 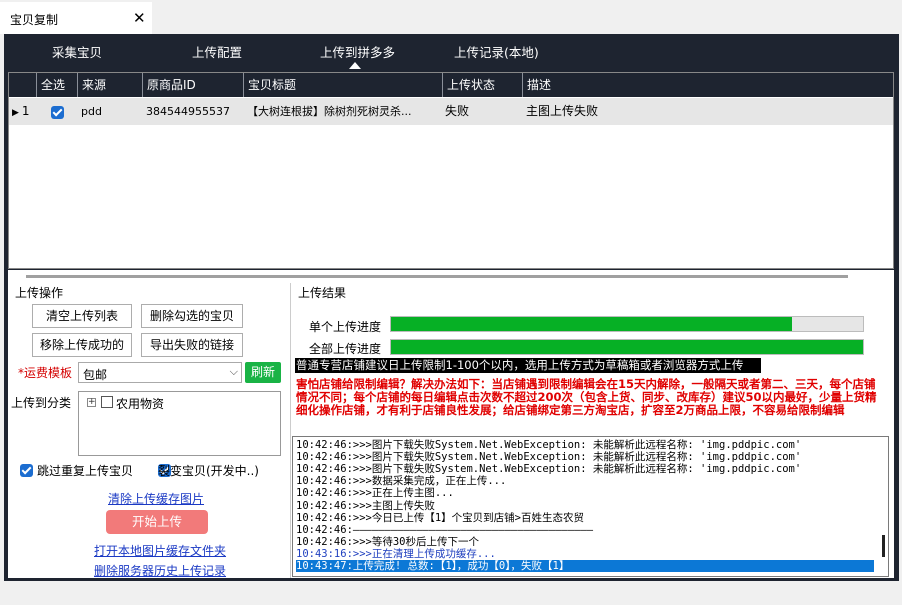 I want to click on single-progress-bar, so click(x=627, y=324).